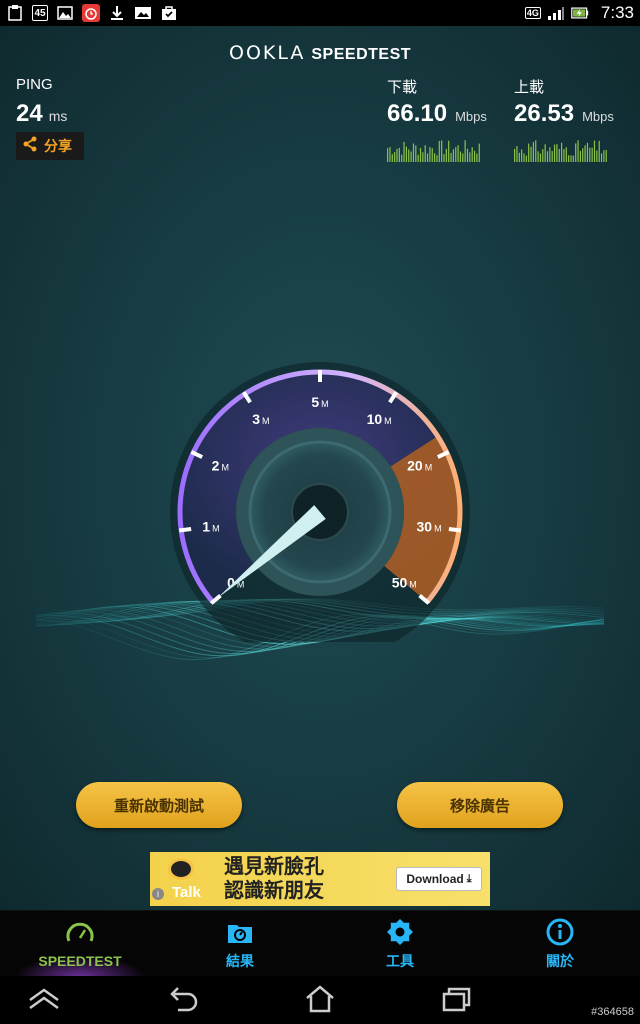 This screenshot has width=640, height=1024. Describe the element at coordinates (400, 960) in the screenshot. I see `tab-label: 工具` at that location.